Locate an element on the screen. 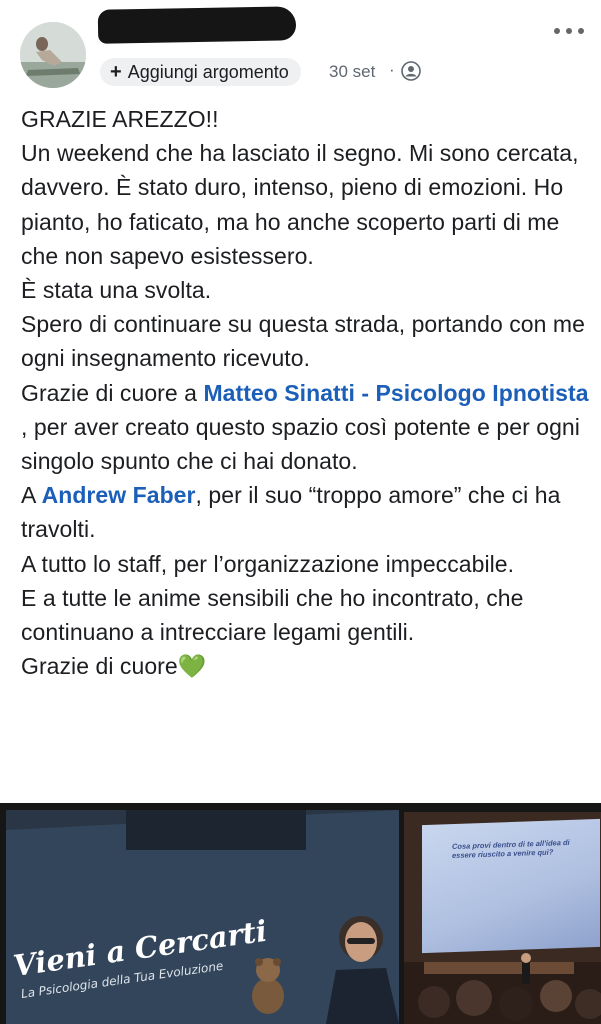 This screenshot has width=601, height=1024. paragraph-text: Grazie di cuore a is located at coordinates (112, 392).